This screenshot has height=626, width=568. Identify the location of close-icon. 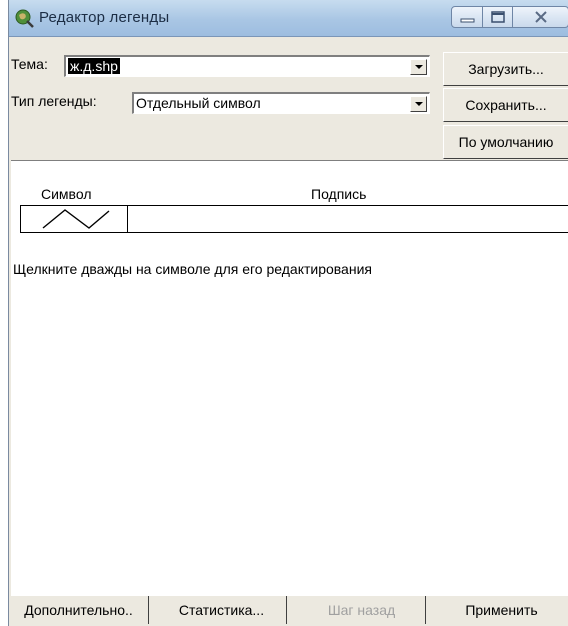
(541, 17).